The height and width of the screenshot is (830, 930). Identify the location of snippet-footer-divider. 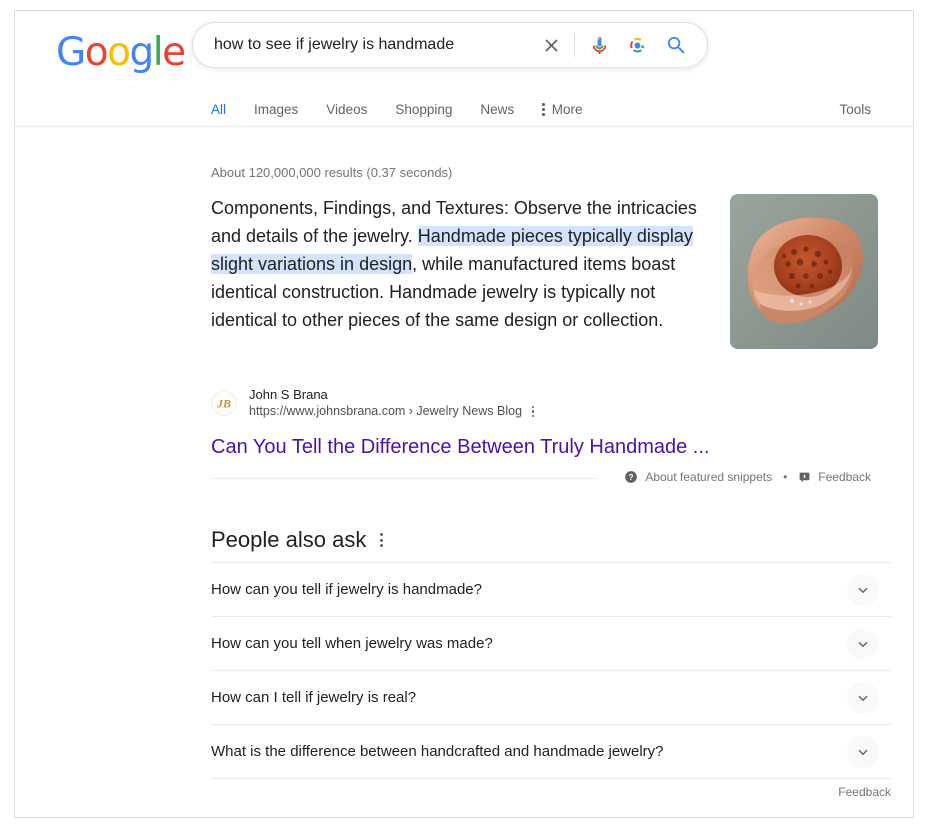
(403, 478).